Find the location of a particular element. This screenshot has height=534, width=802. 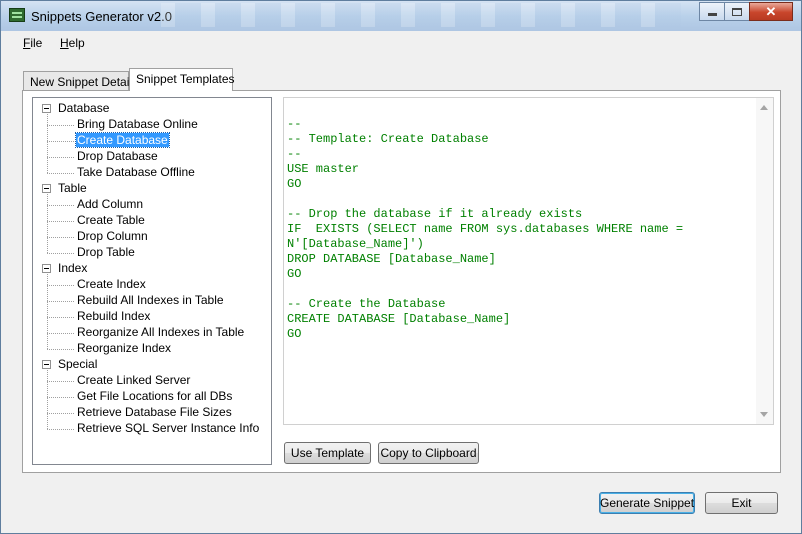

tree-item: Create Linked Server is located at coordinates (133, 380).